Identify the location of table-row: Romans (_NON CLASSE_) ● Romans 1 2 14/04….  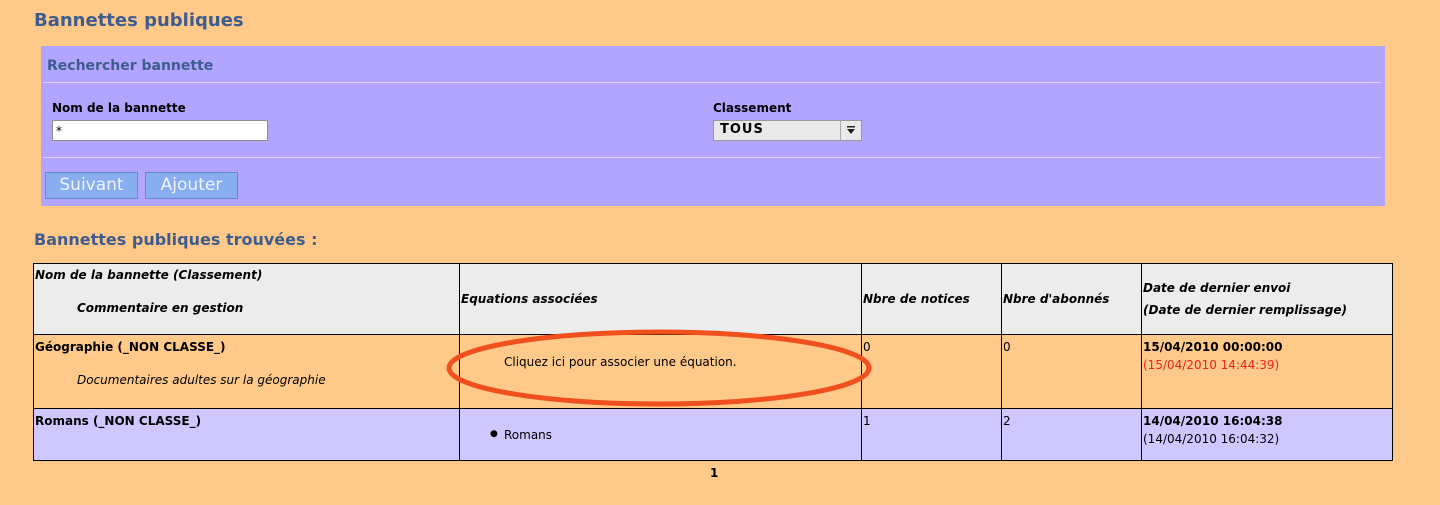
(713, 434).